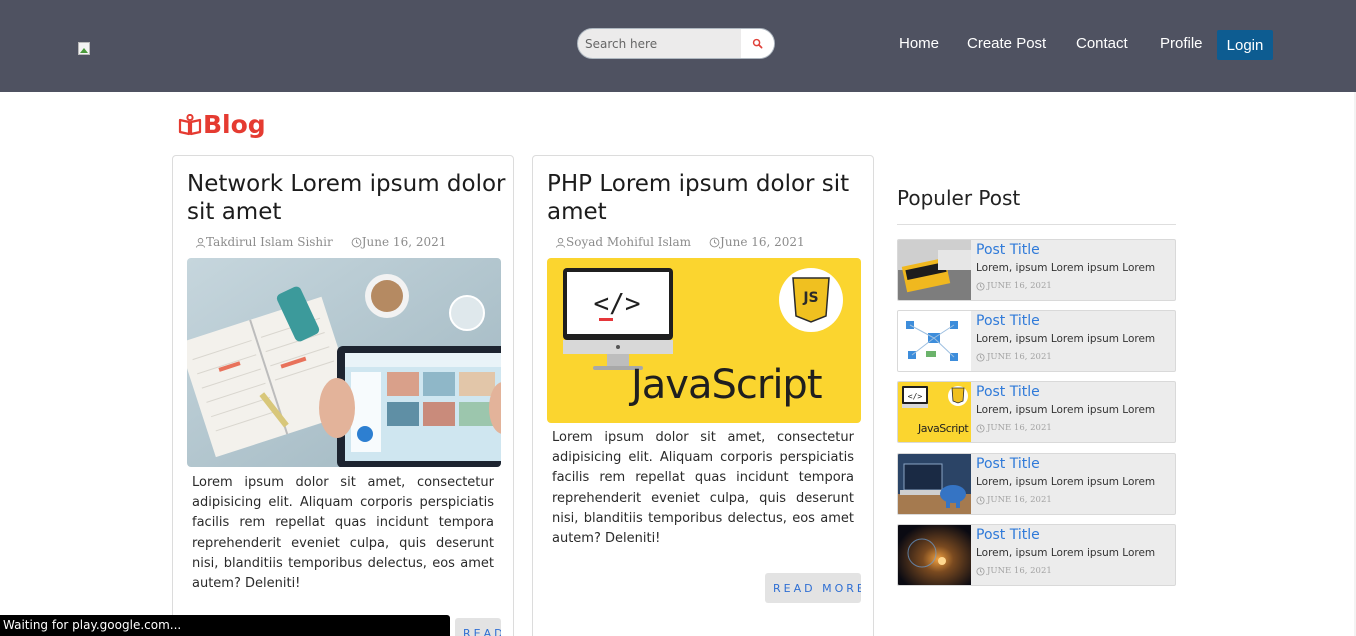 This screenshot has height=636, width=1356. I want to click on nav-create-post-link: Create Post, so click(1006, 43).